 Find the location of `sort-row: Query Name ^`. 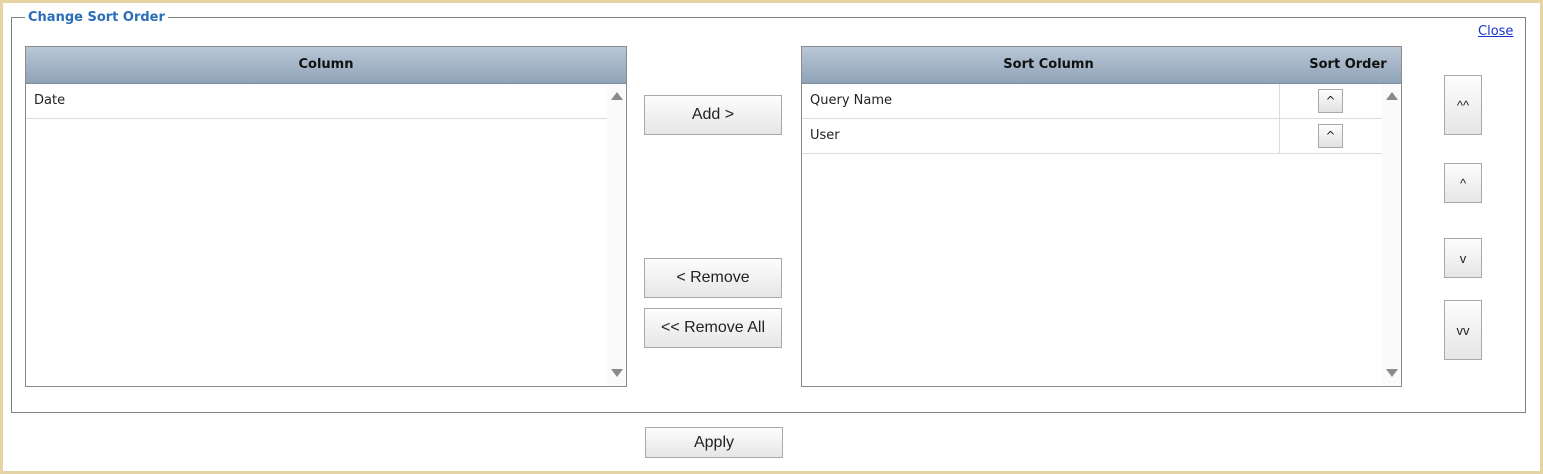

sort-row: Query Name ^ is located at coordinates (1092, 101).